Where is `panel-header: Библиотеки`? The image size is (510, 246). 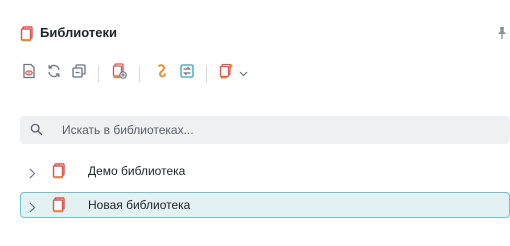
panel-header: Библиотеки is located at coordinates (255, 33).